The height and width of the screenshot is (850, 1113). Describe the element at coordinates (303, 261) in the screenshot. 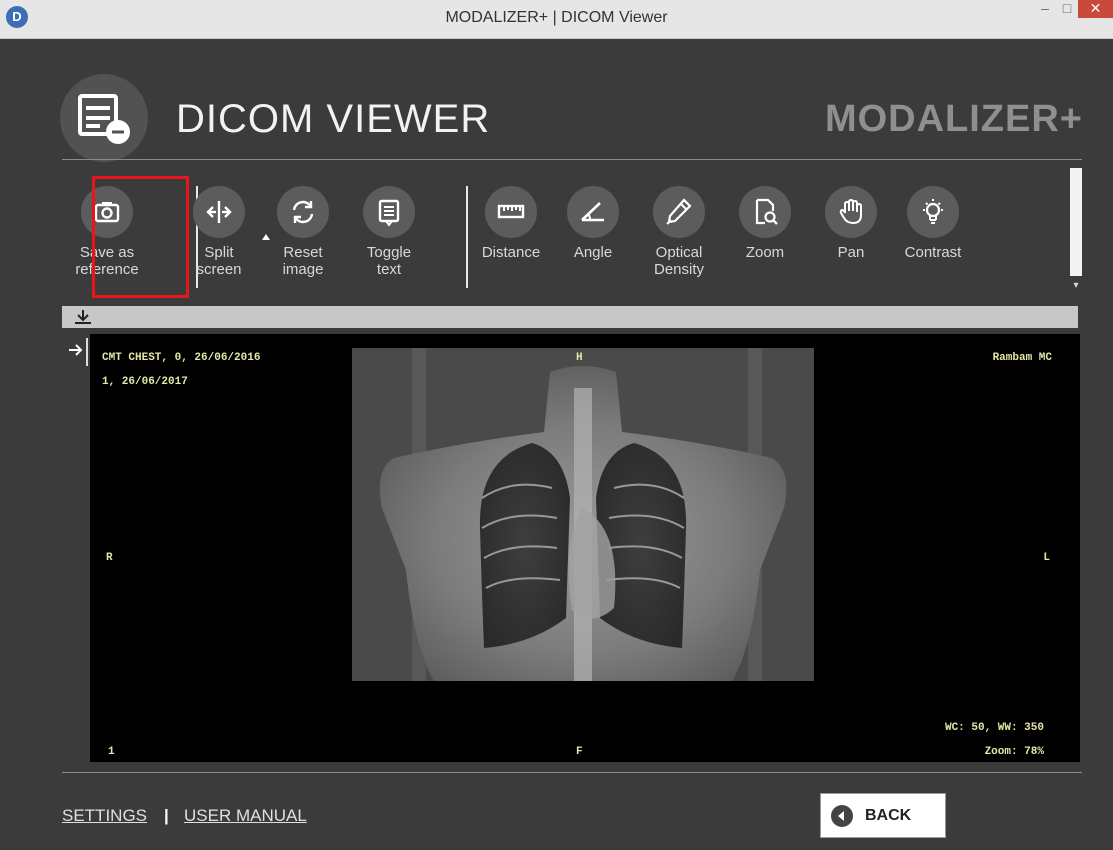

I see `tool-label: Reset image` at that location.